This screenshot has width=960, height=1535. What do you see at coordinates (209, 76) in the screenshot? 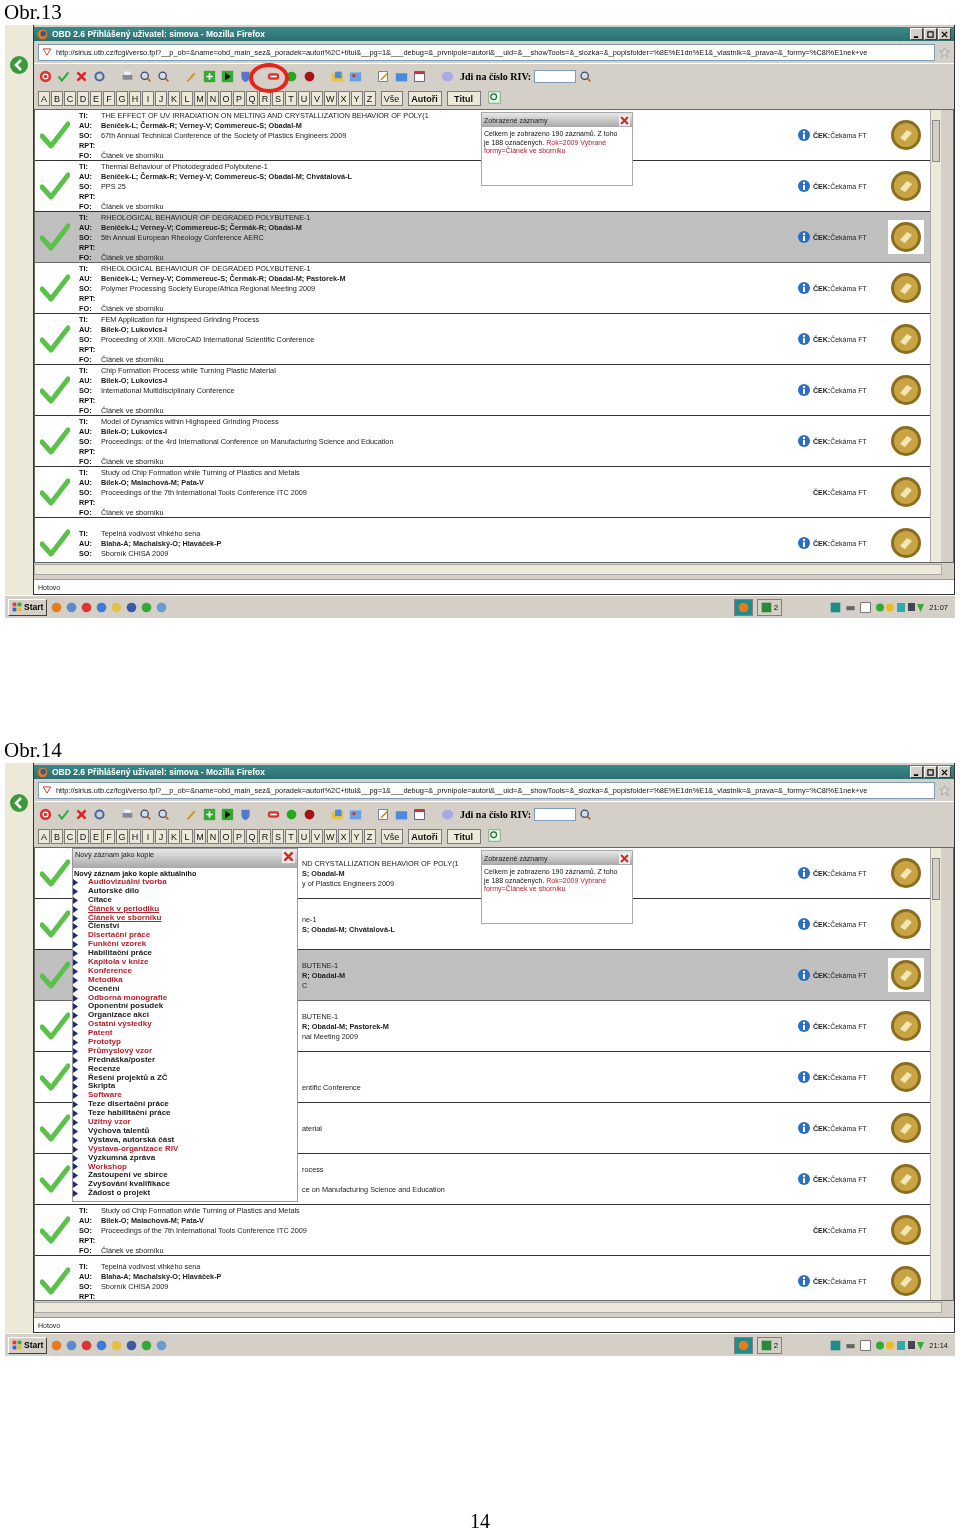
I see `plus-icon` at bounding box center [209, 76].